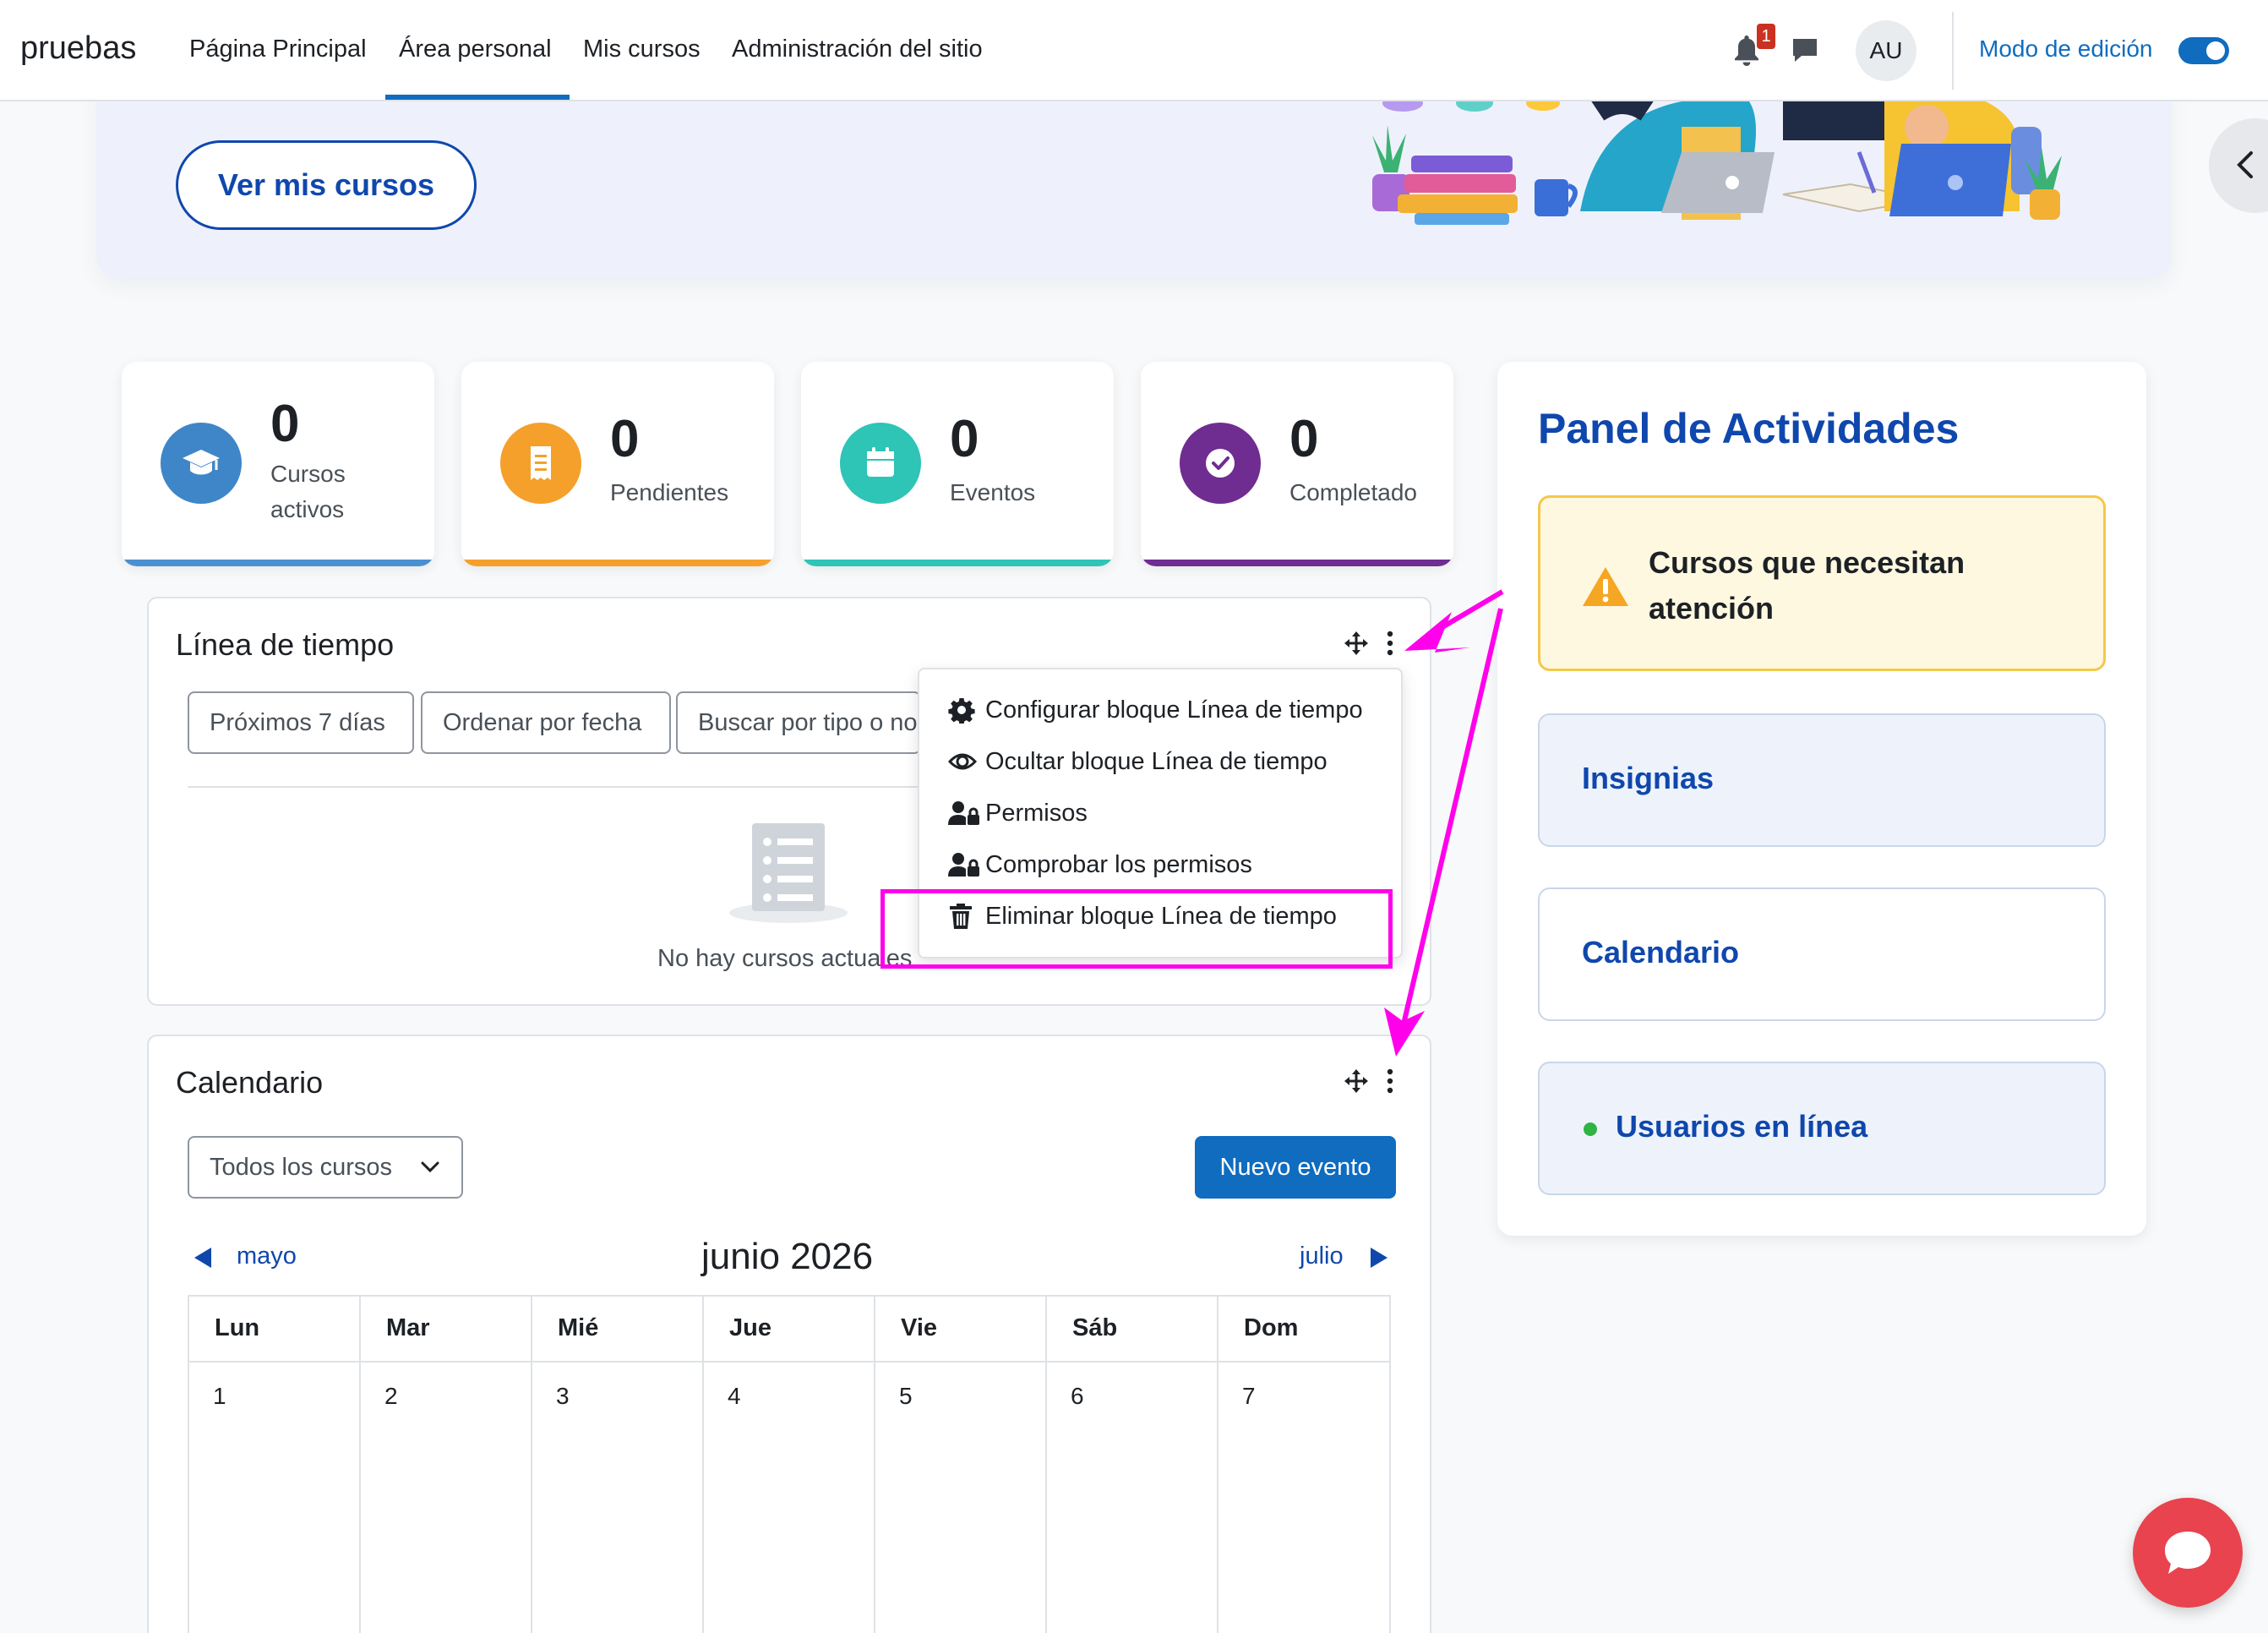  I want to click on stat-label: Eventos, so click(993, 492).